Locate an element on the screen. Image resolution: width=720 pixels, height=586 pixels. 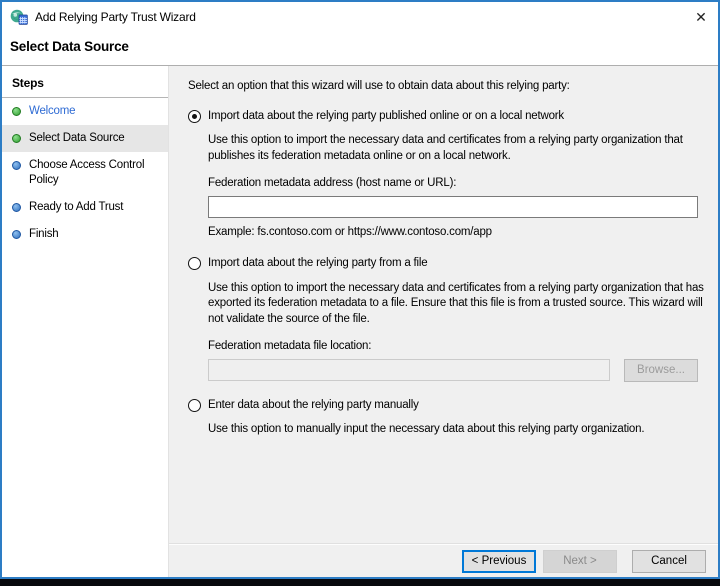
metadata-address-input is located at coordinates (453, 206).